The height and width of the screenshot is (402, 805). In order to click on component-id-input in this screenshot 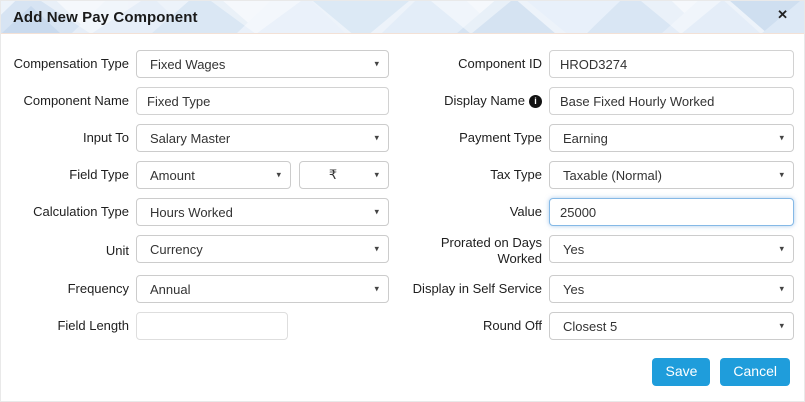, I will do `click(671, 64)`.